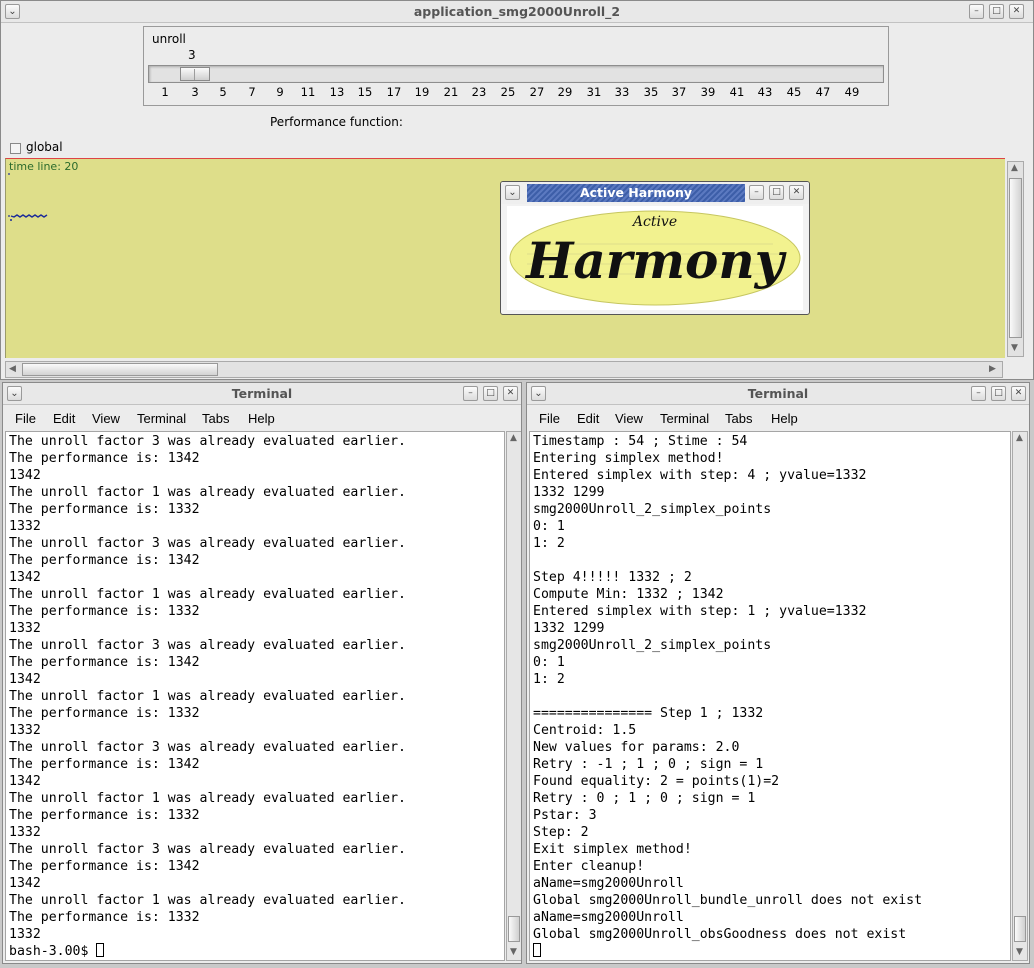 The image size is (1034, 968). What do you see at coordinates (644, 798) in the screenshot?
I see `terminal-line: Retry : 0 ; 1 ; 0 ; sign = 1` at bounding box center [644, 798].